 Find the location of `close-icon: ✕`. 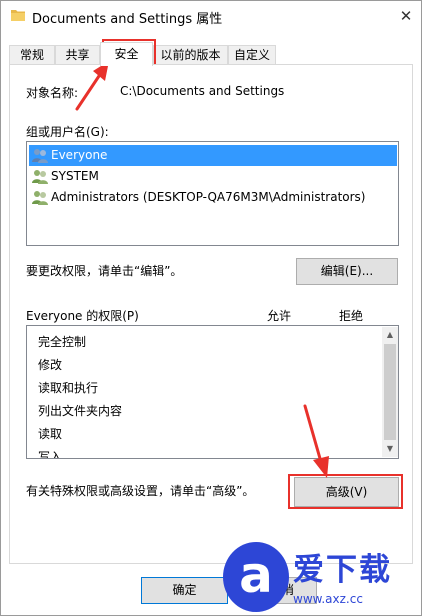

close-icon: ✕ is located at coordinates (406, 16).